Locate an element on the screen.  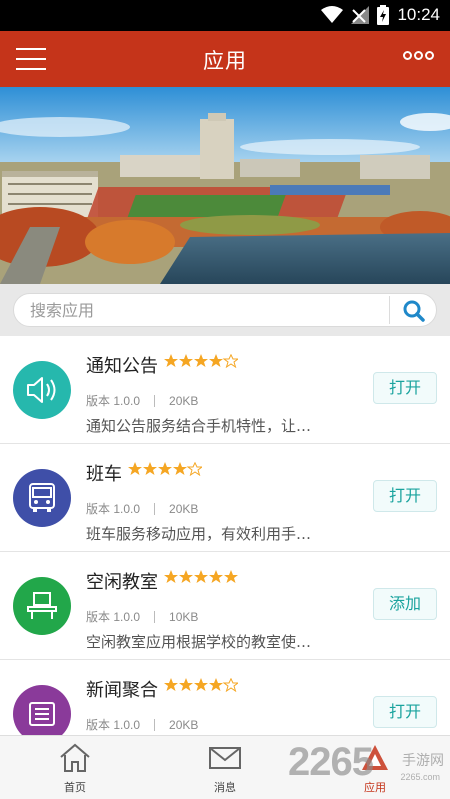
apps-icon is located at coordinates (375, 757).